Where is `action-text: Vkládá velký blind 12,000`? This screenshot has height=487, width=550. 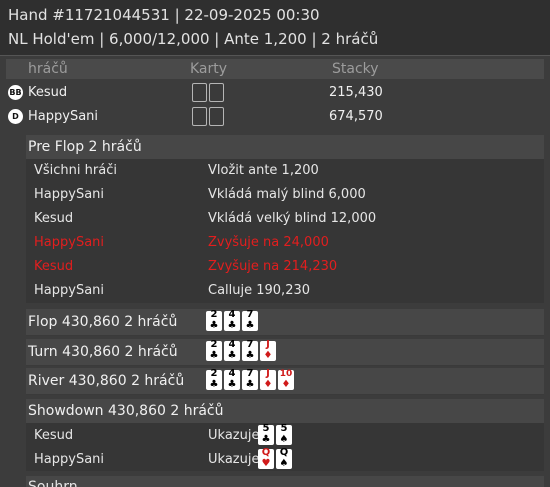
action-text: Vkládá velký blind 12,000 is located at coordinates (292, 218).